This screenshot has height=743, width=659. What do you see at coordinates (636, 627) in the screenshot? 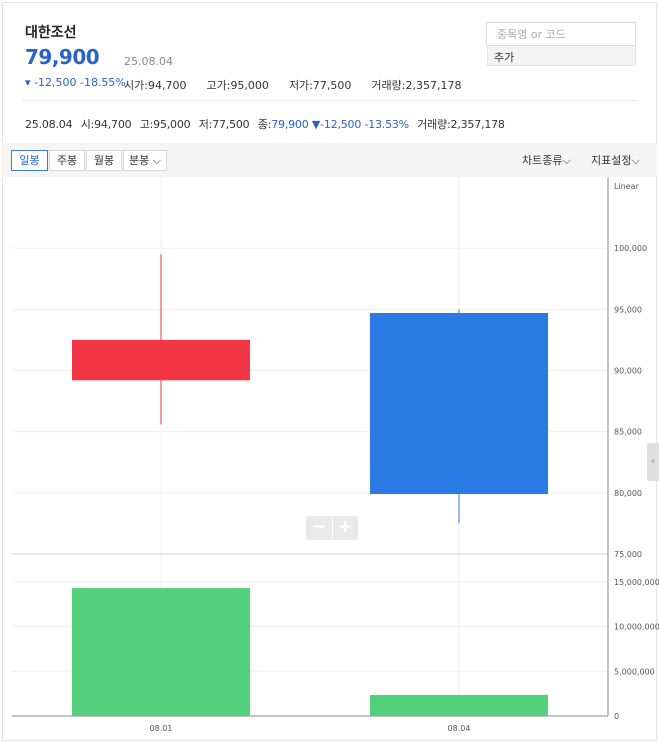
I see `y-tick-label: 10,000,000` at bounding box center [636, 627].